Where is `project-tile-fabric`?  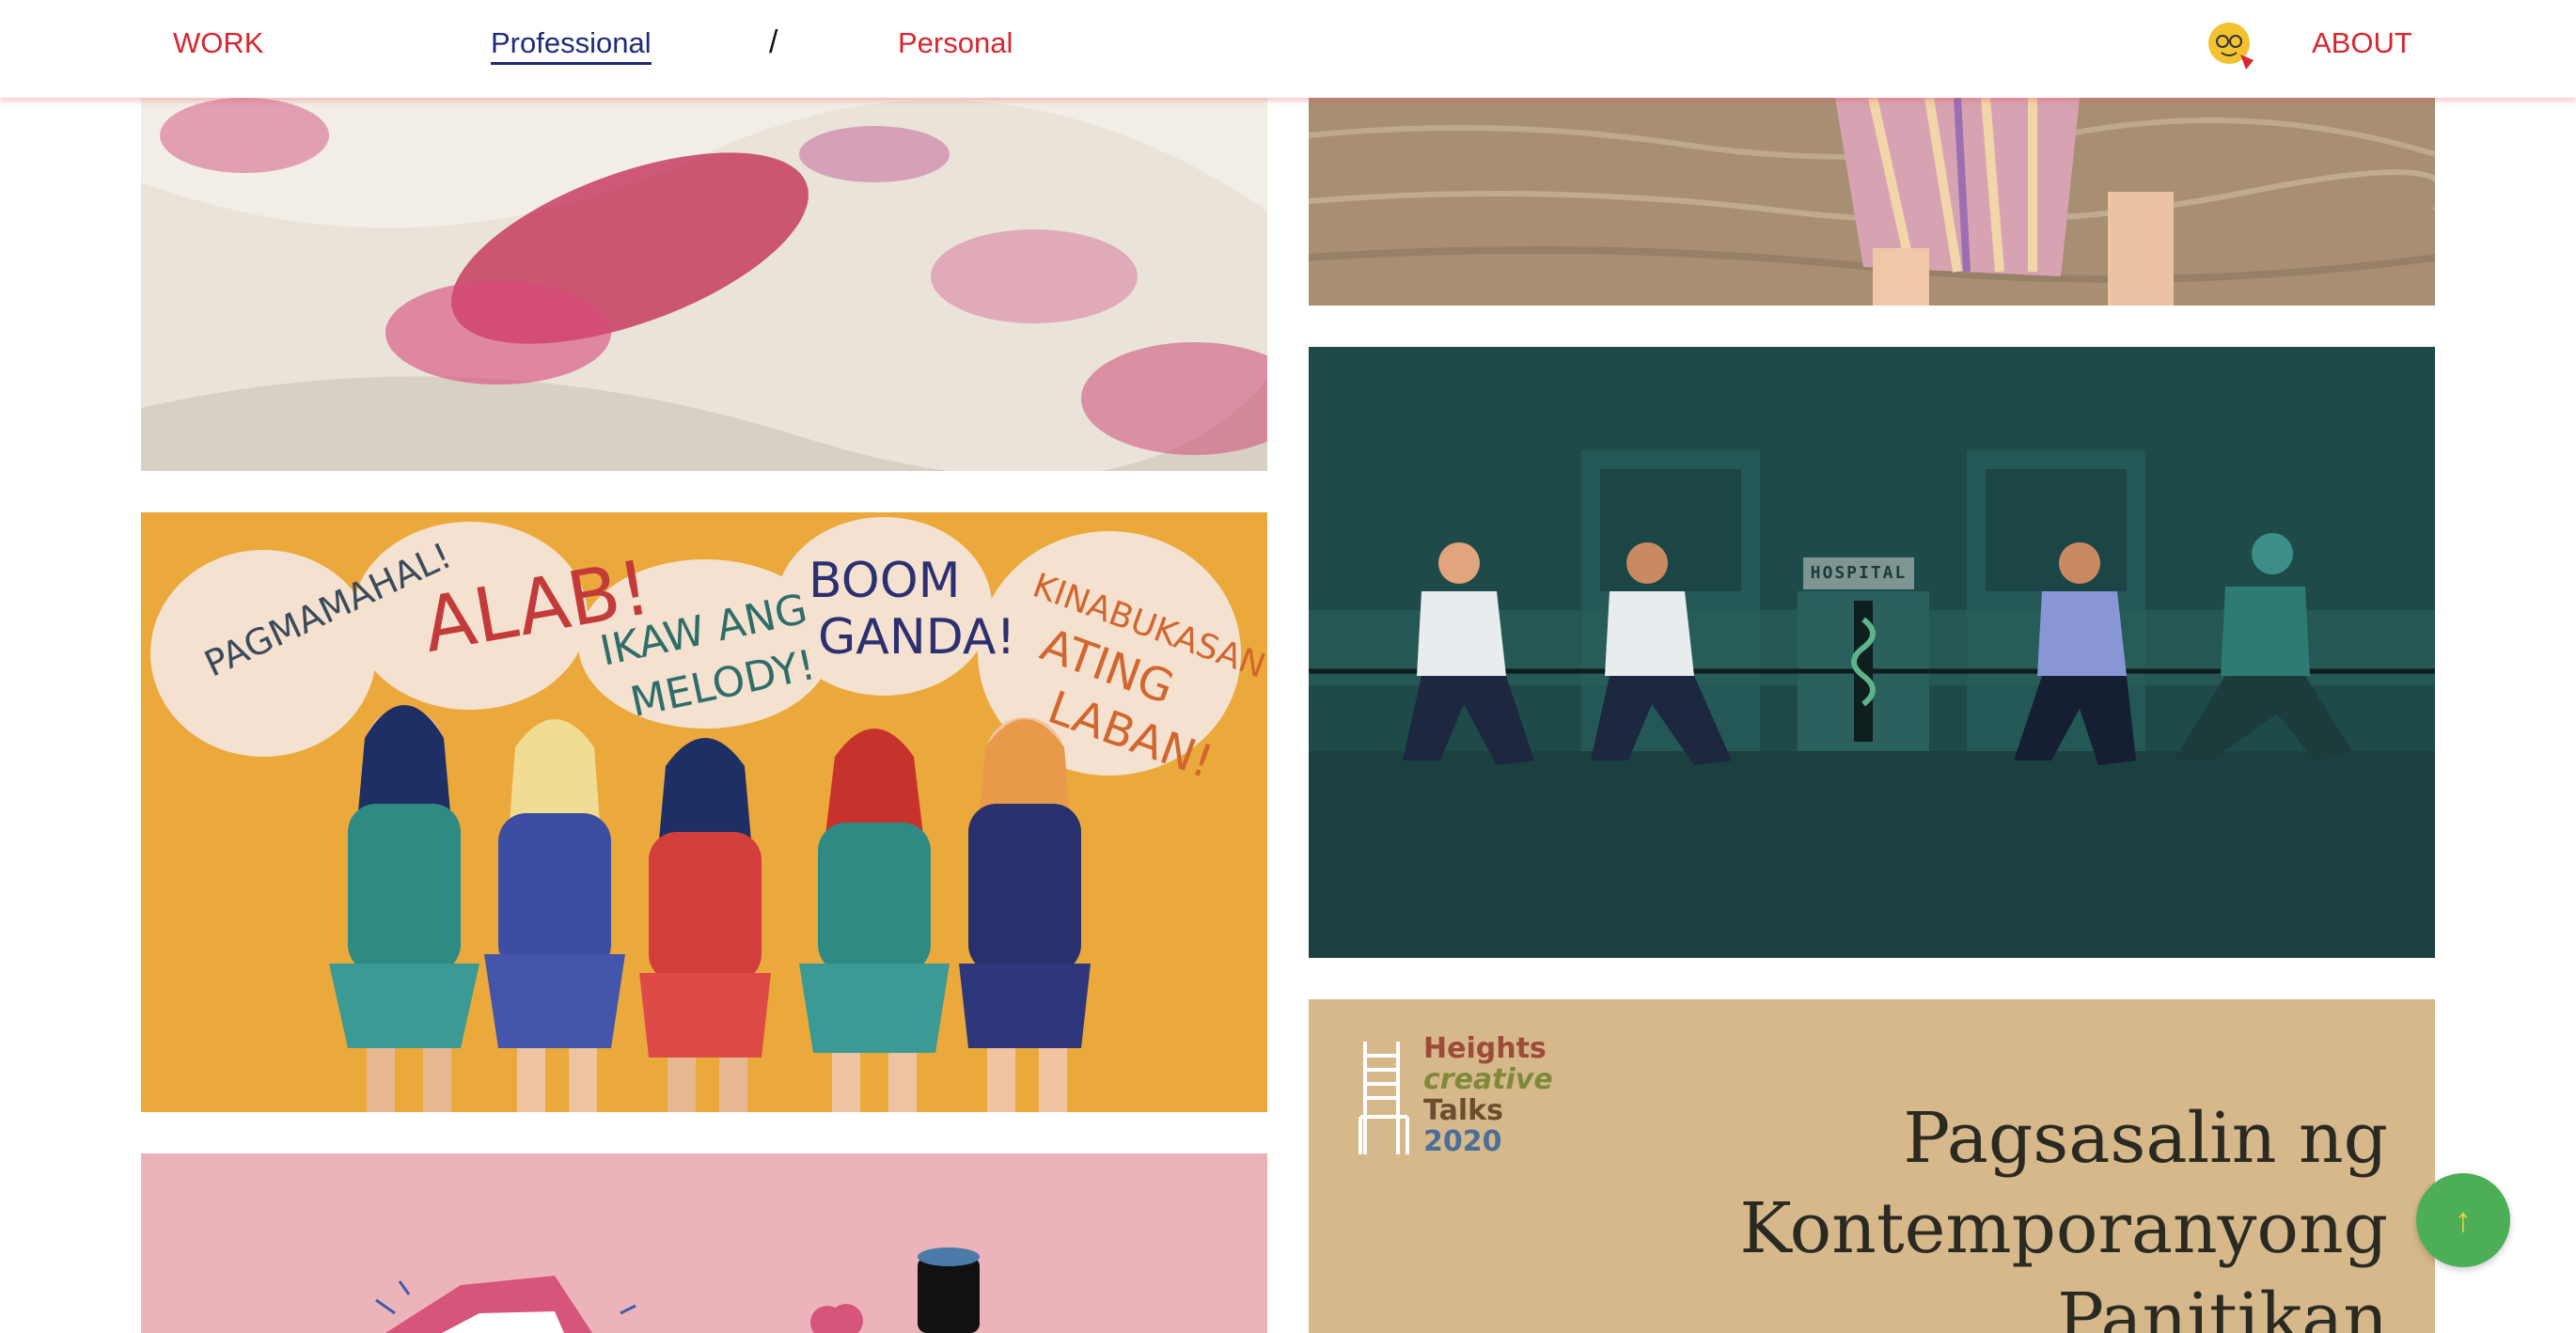
project-tile-fabric is located at coordinates (704, 284).